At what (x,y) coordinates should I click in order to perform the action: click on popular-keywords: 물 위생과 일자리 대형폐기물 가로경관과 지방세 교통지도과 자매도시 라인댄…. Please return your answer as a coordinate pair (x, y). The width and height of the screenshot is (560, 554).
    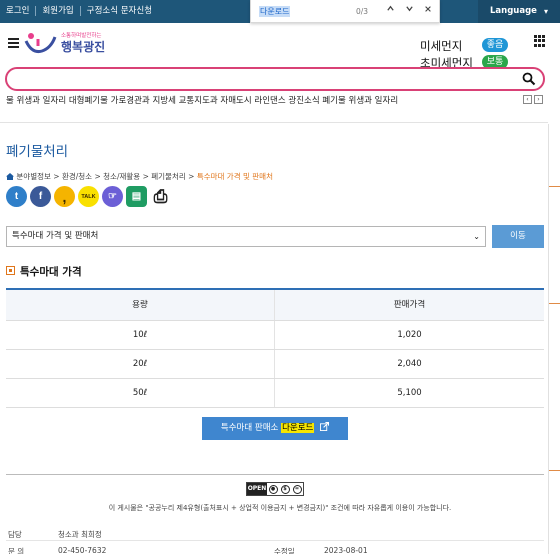
    Looking at the image, I should click on (202, 100).